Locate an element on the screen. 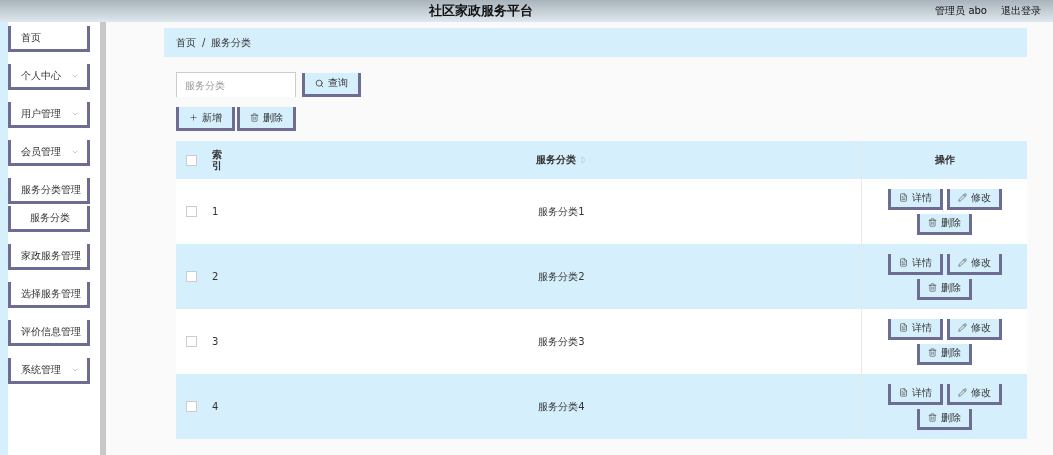 The image size is (1053, 455). index-cell: 1 is located at coordinates (215, 211).